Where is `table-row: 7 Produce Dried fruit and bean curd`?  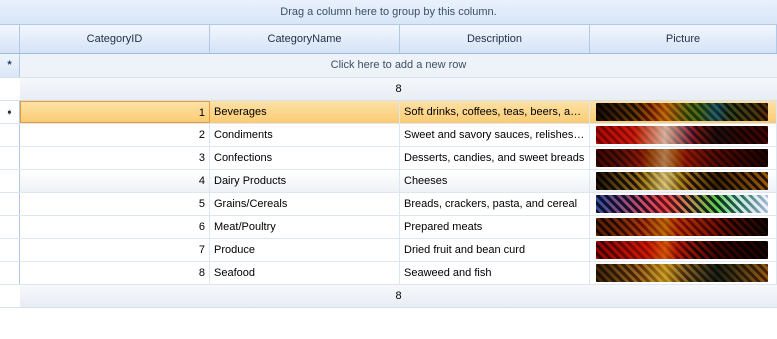 table-row: 7 Produce Dried fruit and bean curd is located at coordinates (388, 250).